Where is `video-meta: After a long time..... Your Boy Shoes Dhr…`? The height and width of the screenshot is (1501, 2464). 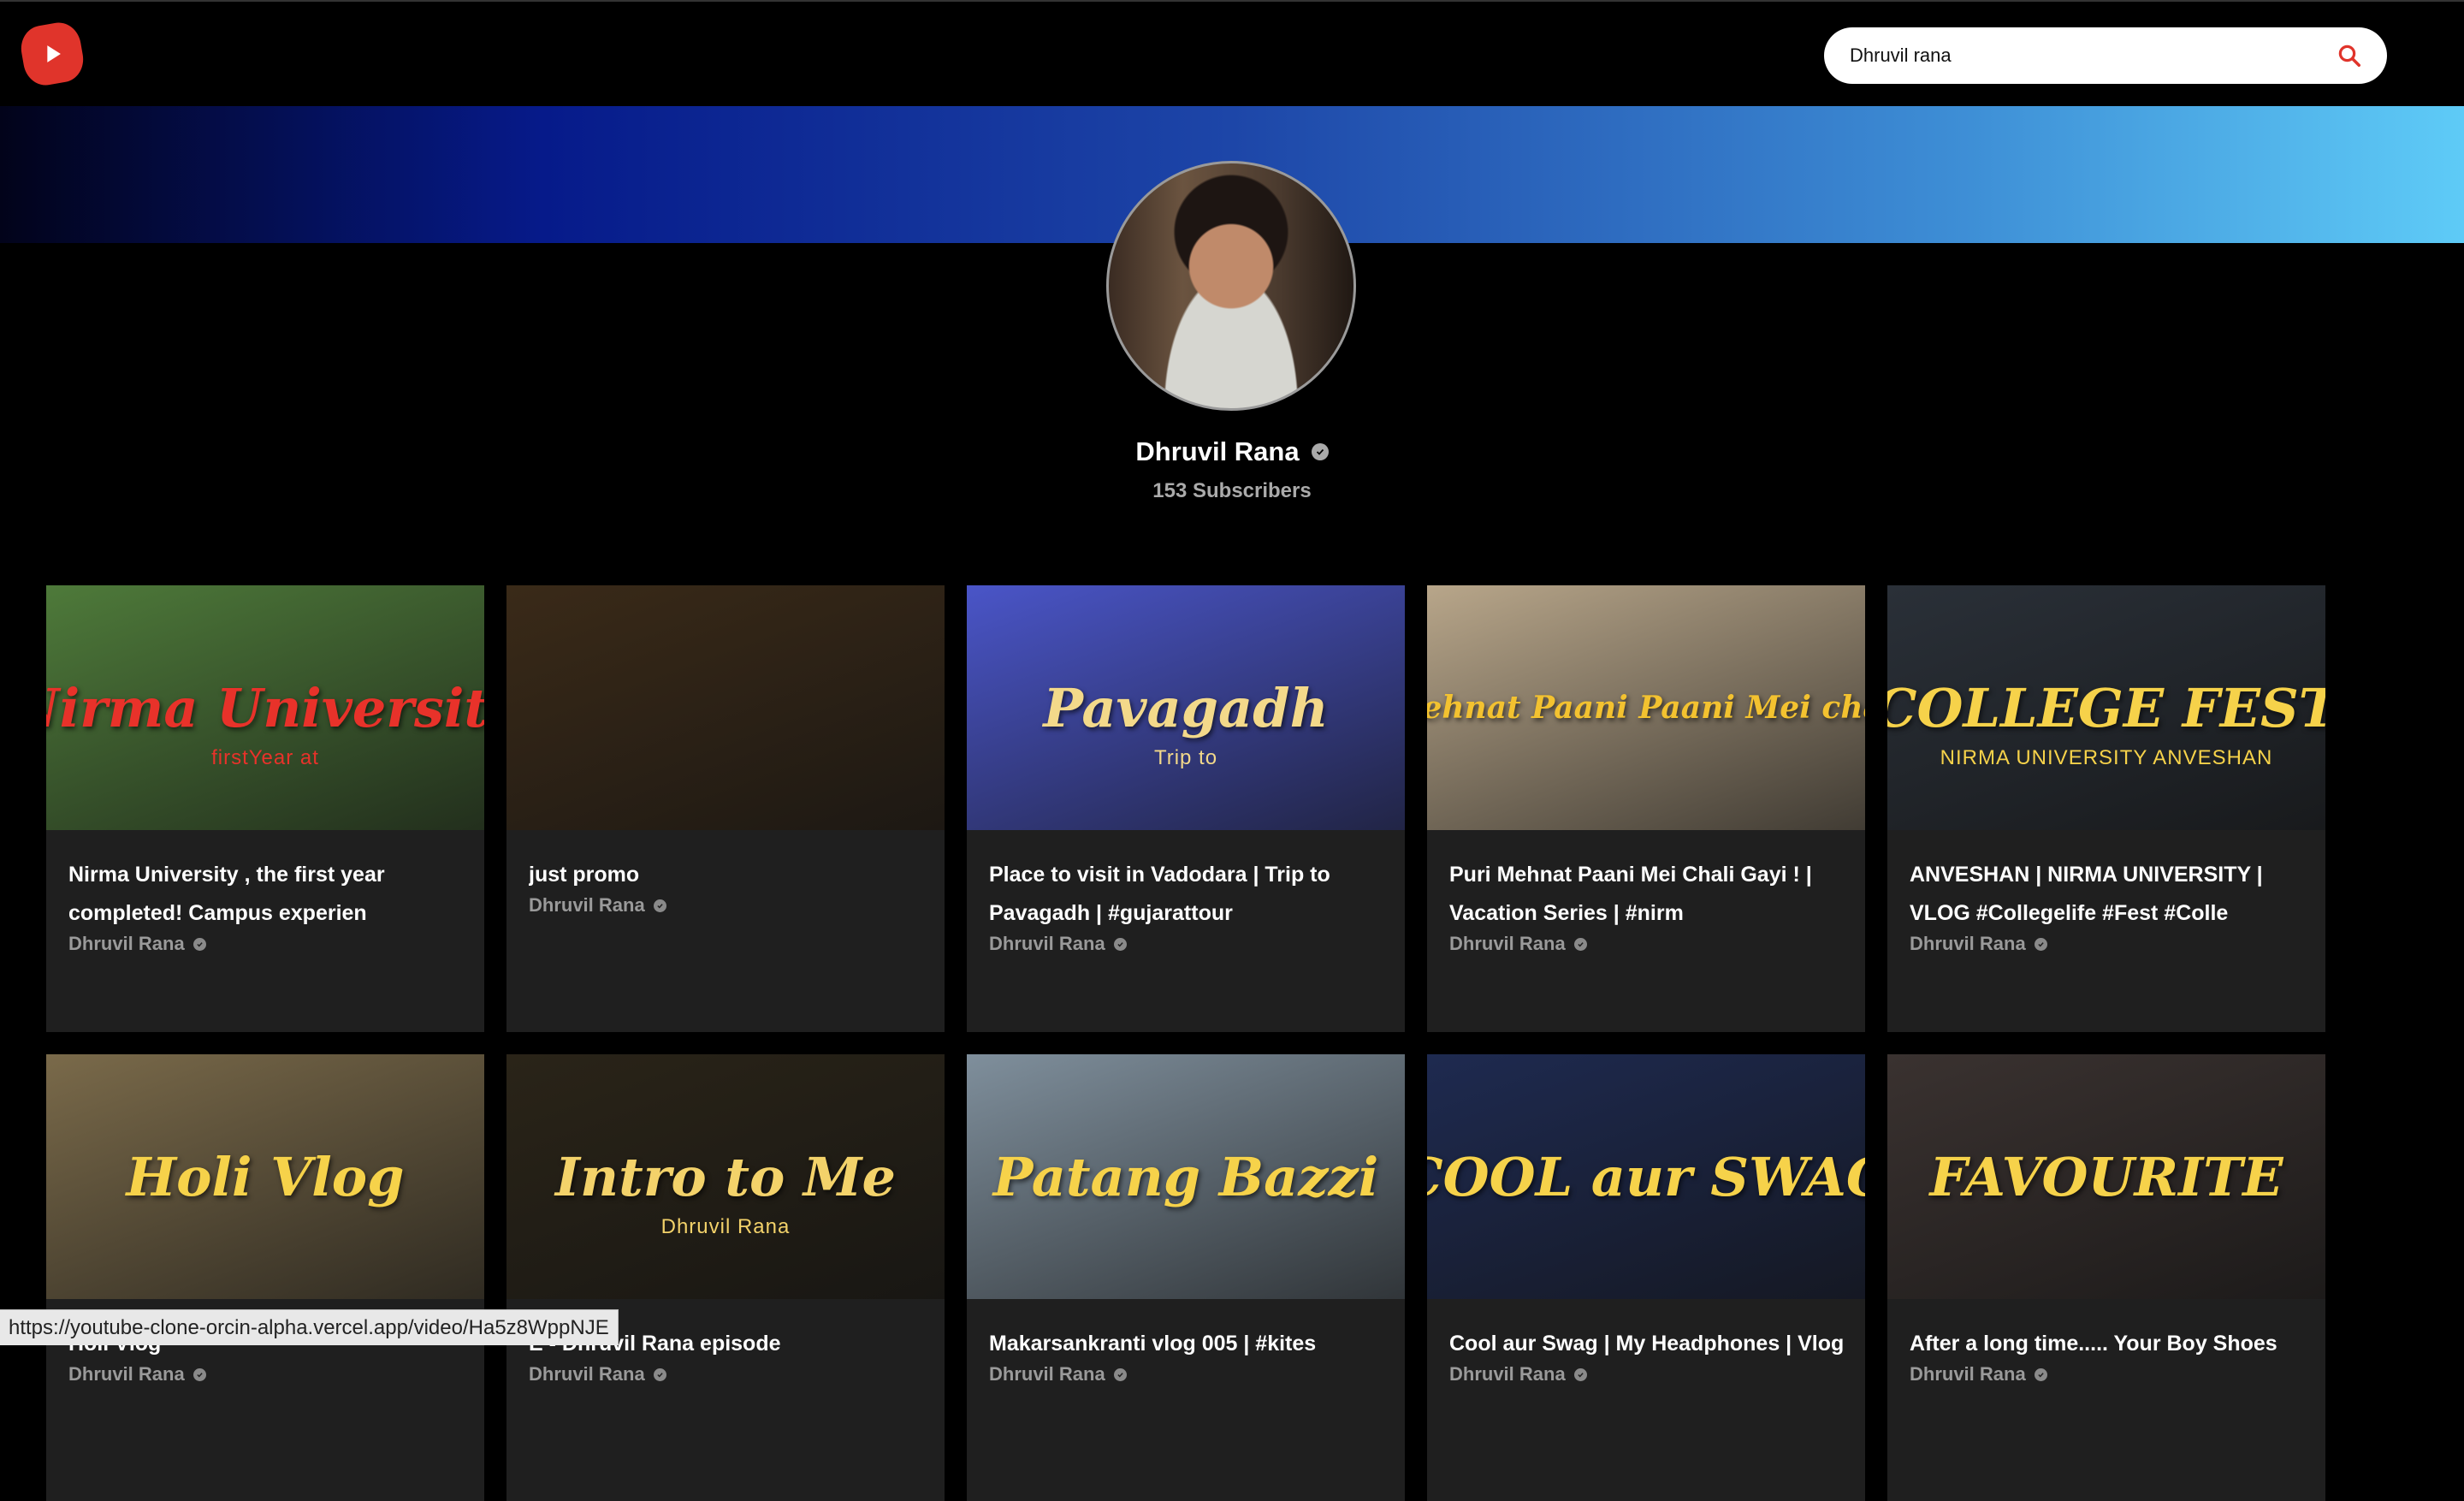 video-meta: After a long time..... Your Boy Shoes Dhr… is located at coordinates (2106, 1342).